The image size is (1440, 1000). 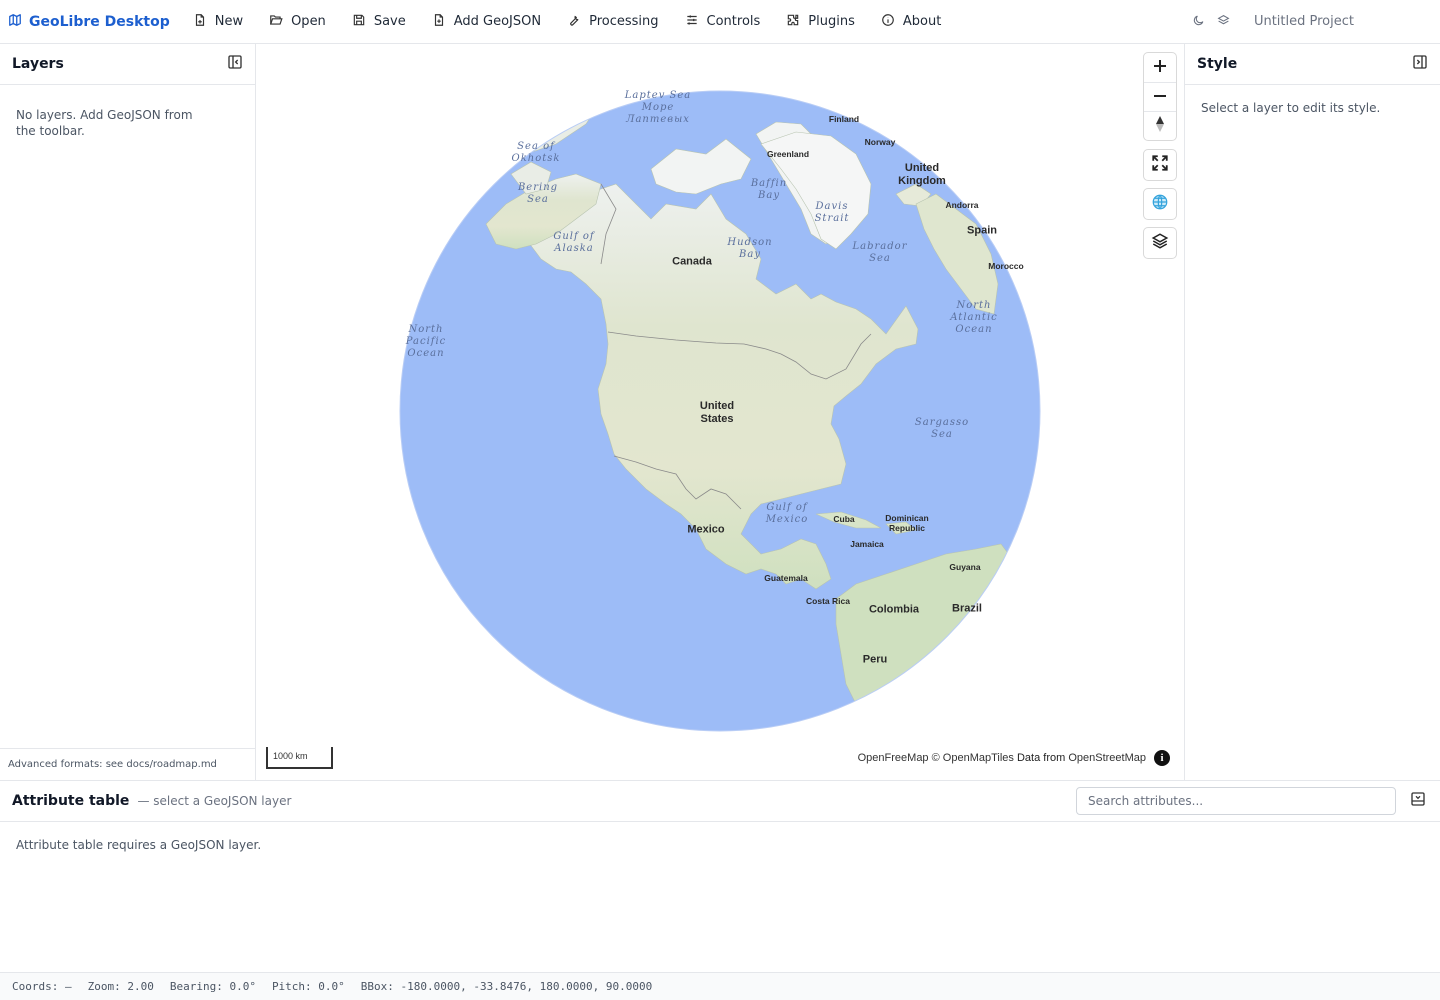 I want to click on plugins-button: Plugins, so click(x=820, y=22).